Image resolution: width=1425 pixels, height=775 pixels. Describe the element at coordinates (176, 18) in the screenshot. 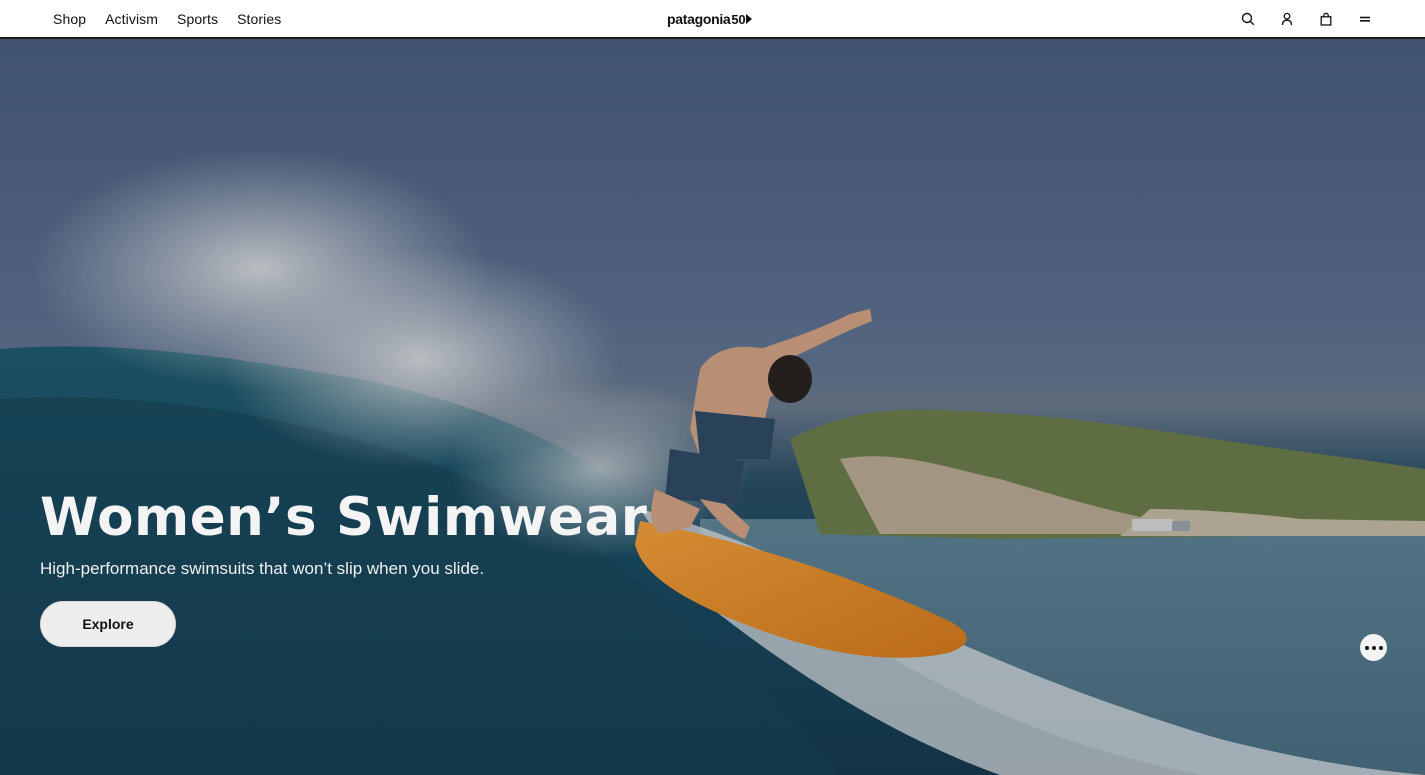

I see `primary-nav: Shop Activism Sports Stories` at that location.